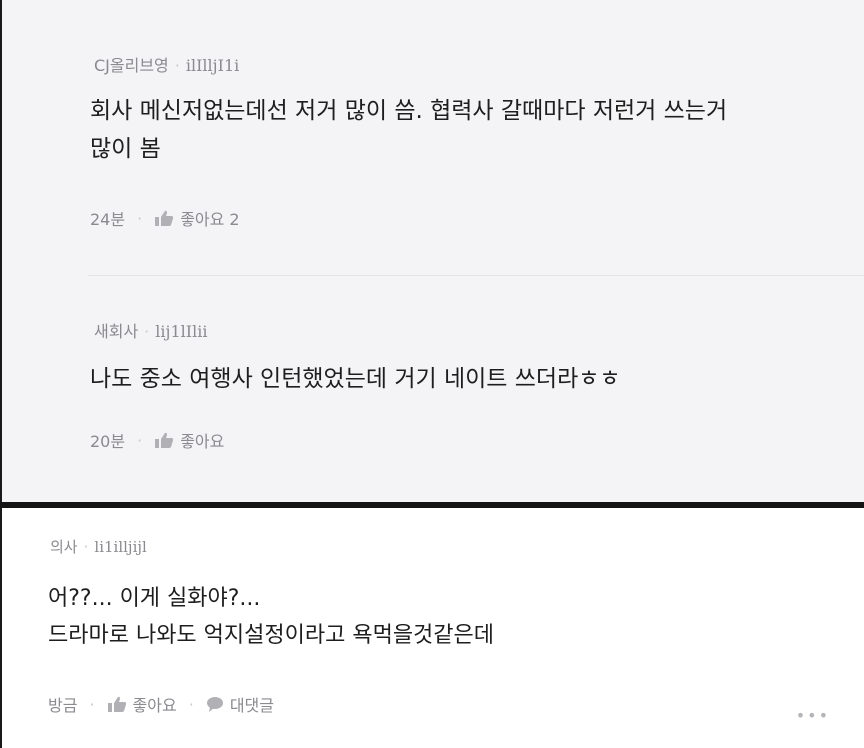 This screenshot has height=748, width=864. I want to click on comment-author: 새회사 · lij1lIlii, so click(150, 330).